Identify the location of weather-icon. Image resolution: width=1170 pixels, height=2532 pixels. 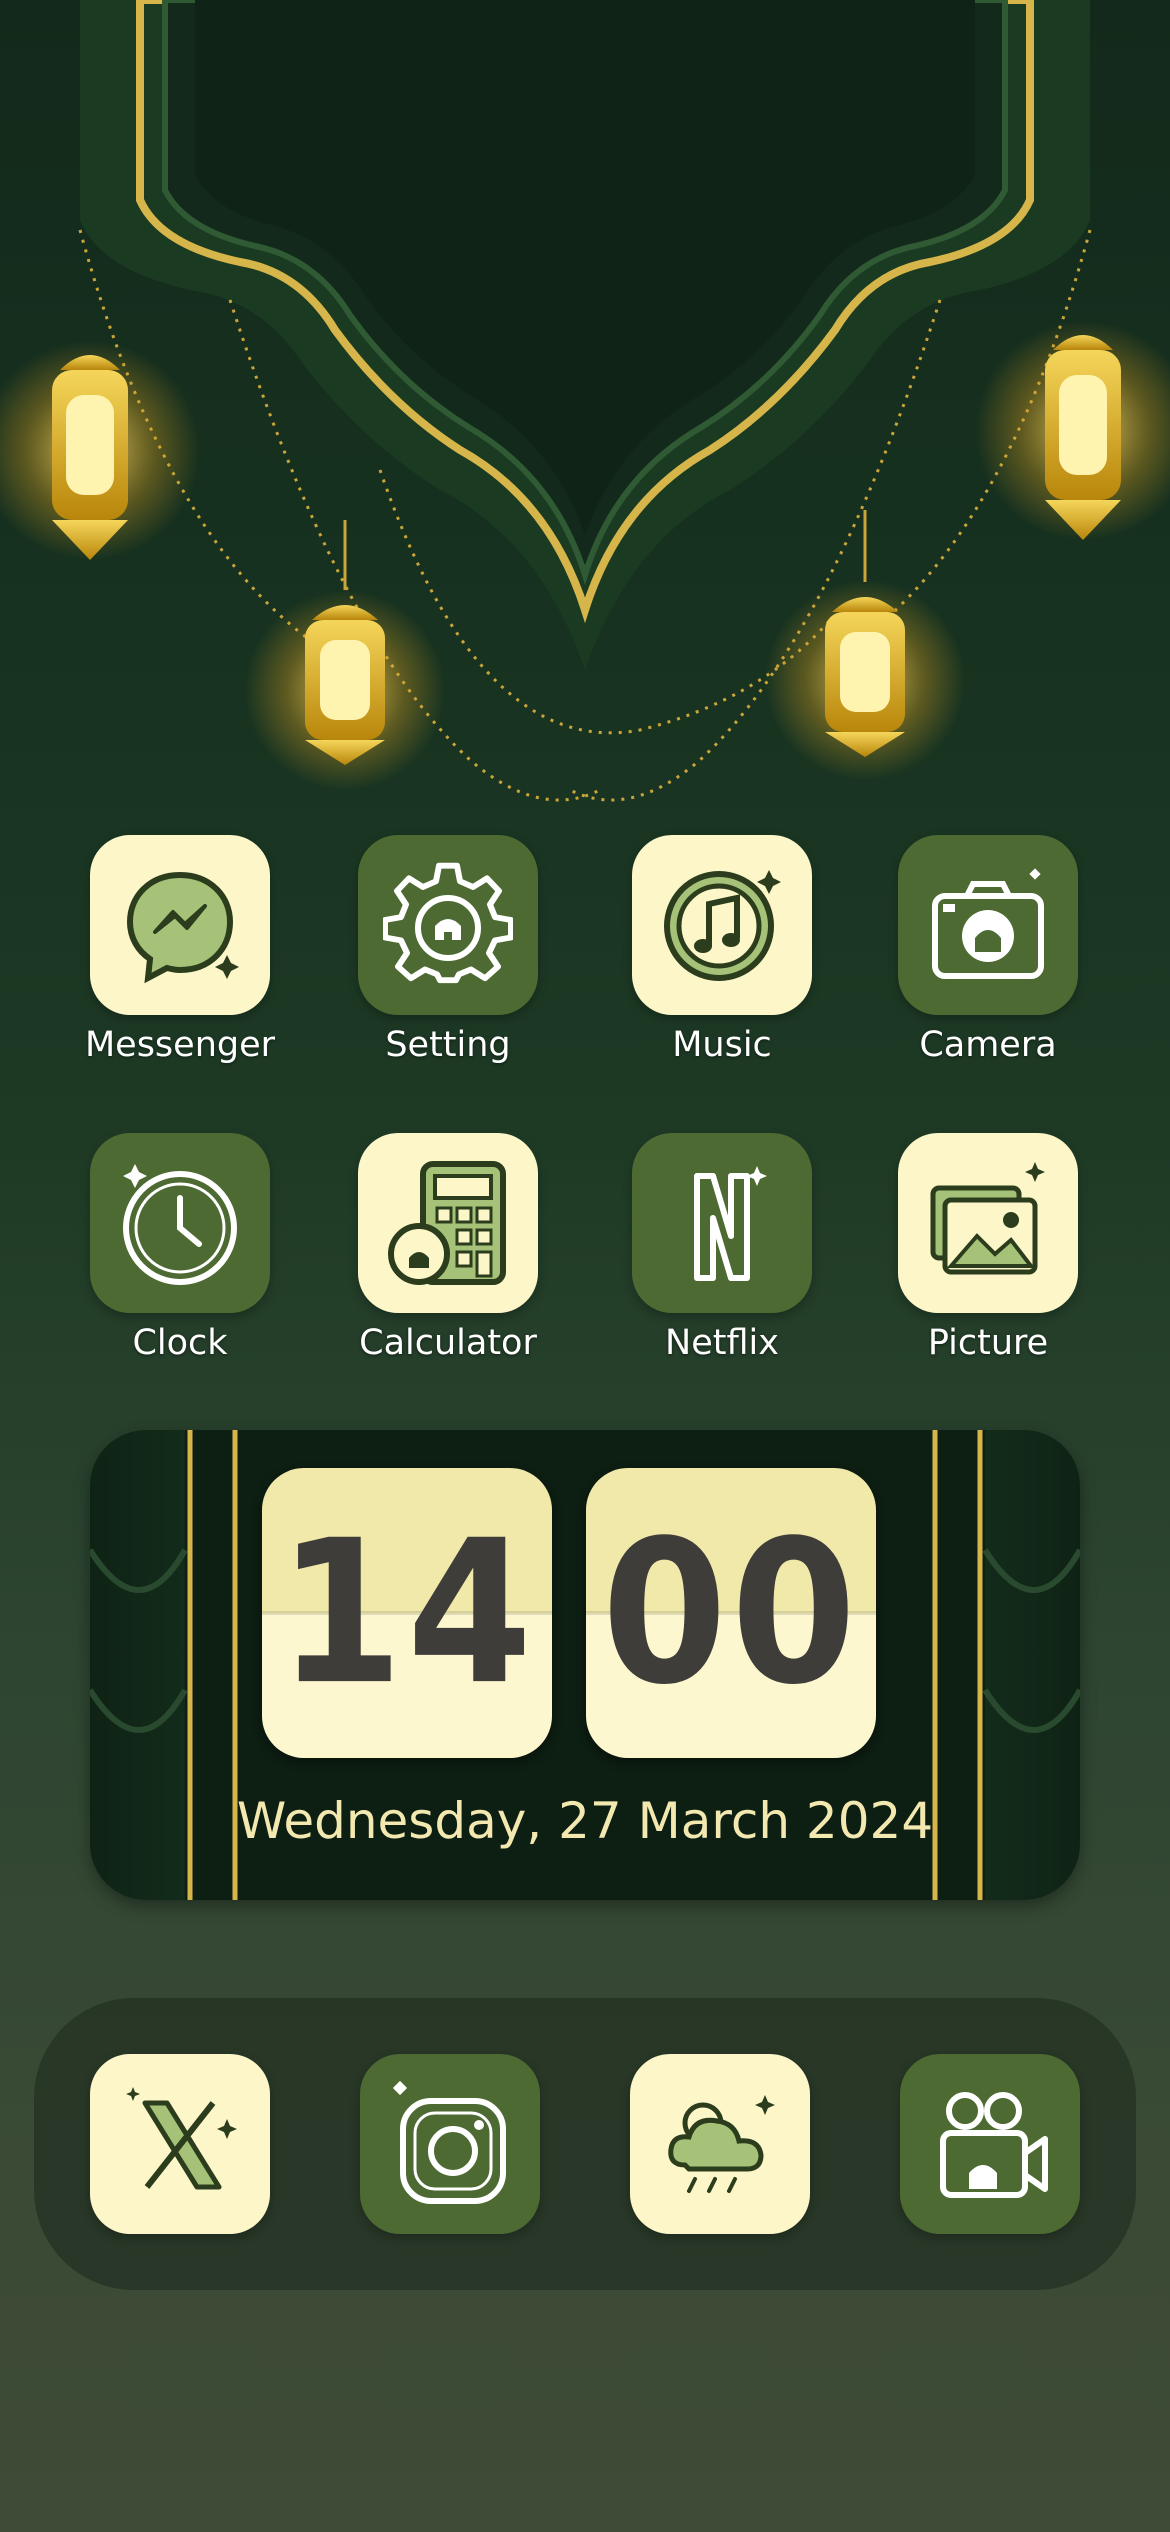
(720, 2144).